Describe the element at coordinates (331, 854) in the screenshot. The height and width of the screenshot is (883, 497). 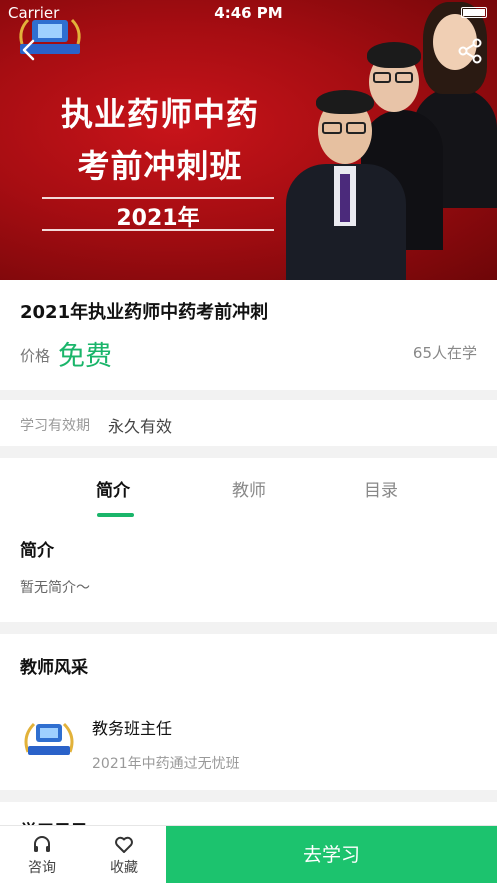
I see `start-study-button: 去学习` at that location.